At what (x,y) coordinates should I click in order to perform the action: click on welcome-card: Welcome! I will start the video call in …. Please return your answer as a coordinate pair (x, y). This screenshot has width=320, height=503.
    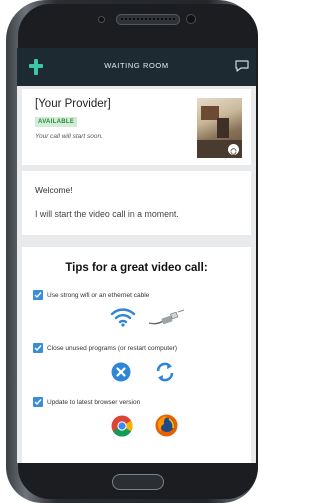
    Looking at the image, I should click on (136, 203).